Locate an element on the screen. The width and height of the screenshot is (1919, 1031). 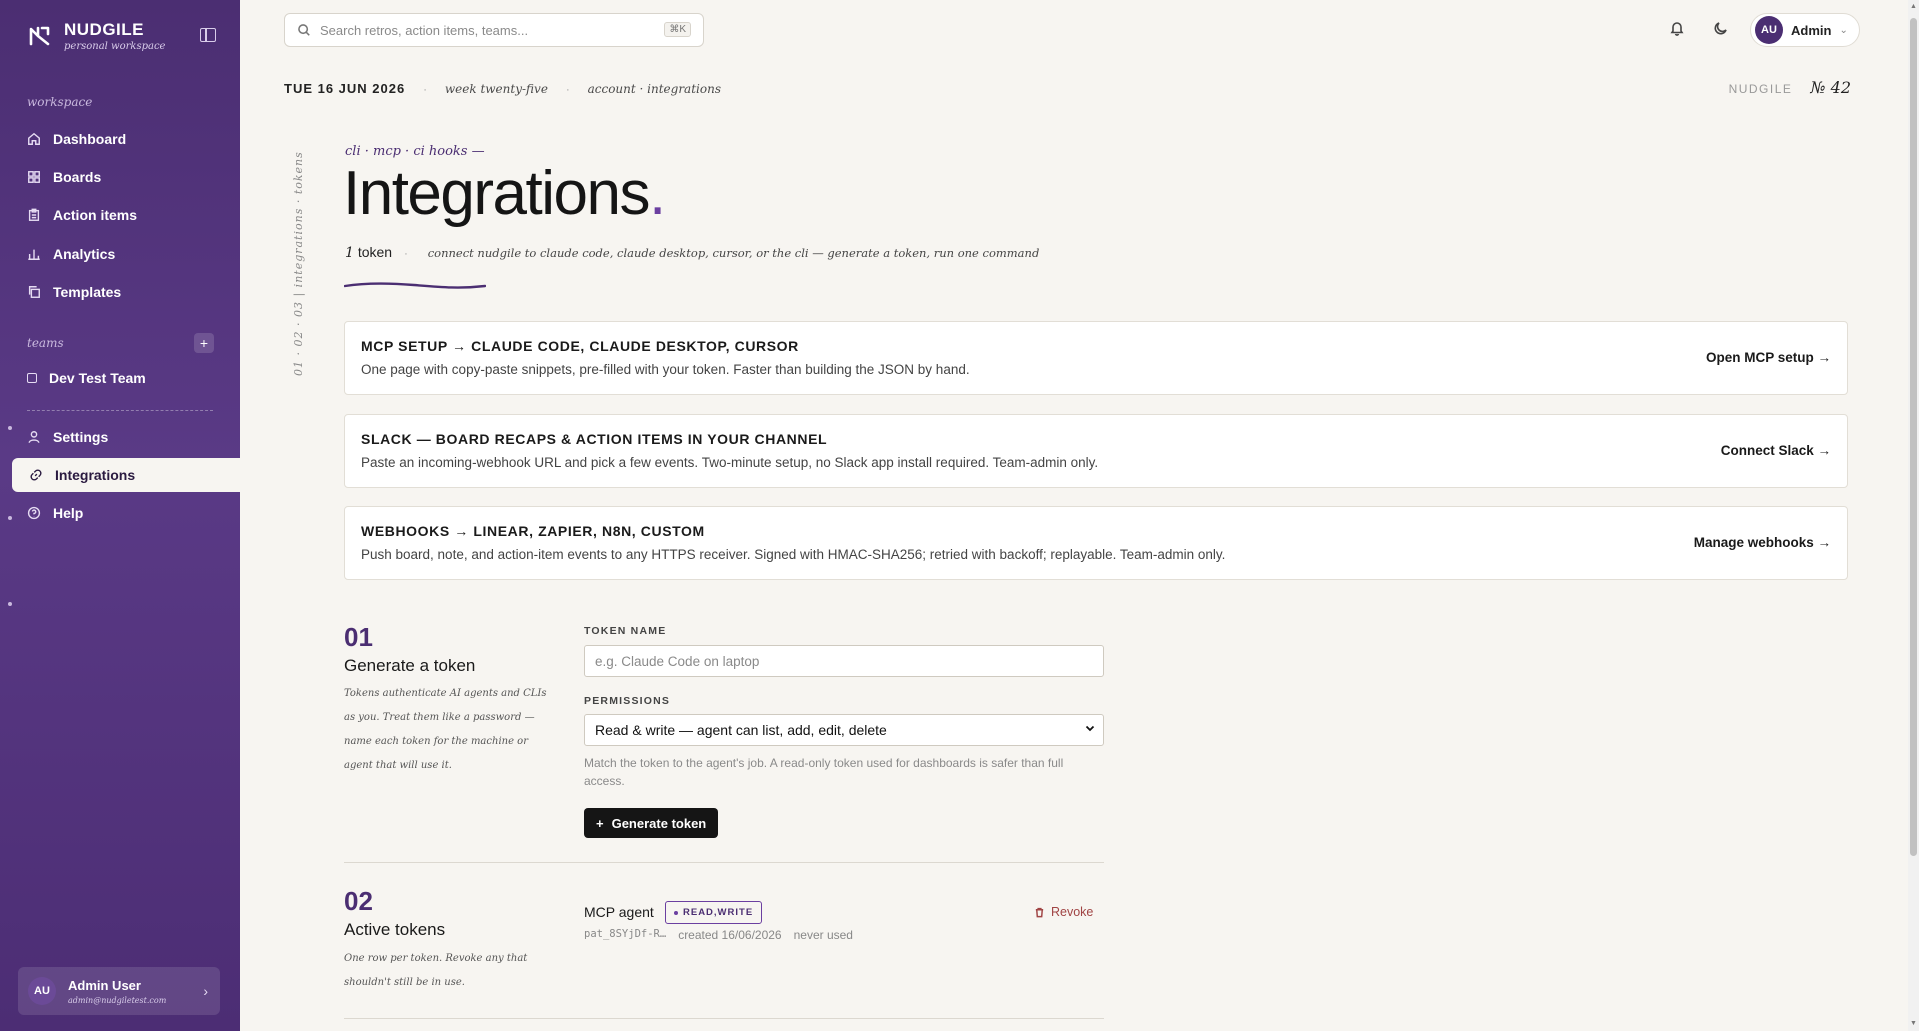
section-number: 02 is located at coordinates (358, 901).